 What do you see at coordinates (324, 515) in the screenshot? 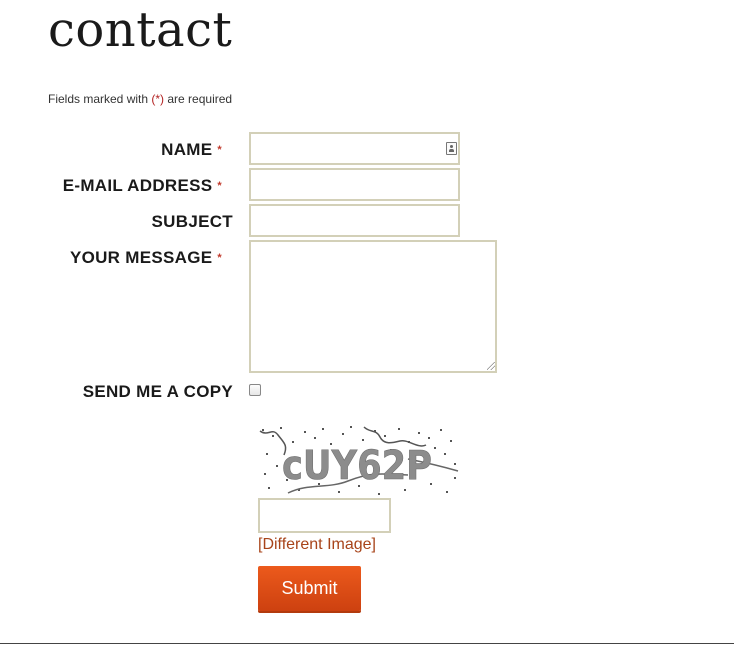
I see `captcha-input` at bounding box center [324, 515].